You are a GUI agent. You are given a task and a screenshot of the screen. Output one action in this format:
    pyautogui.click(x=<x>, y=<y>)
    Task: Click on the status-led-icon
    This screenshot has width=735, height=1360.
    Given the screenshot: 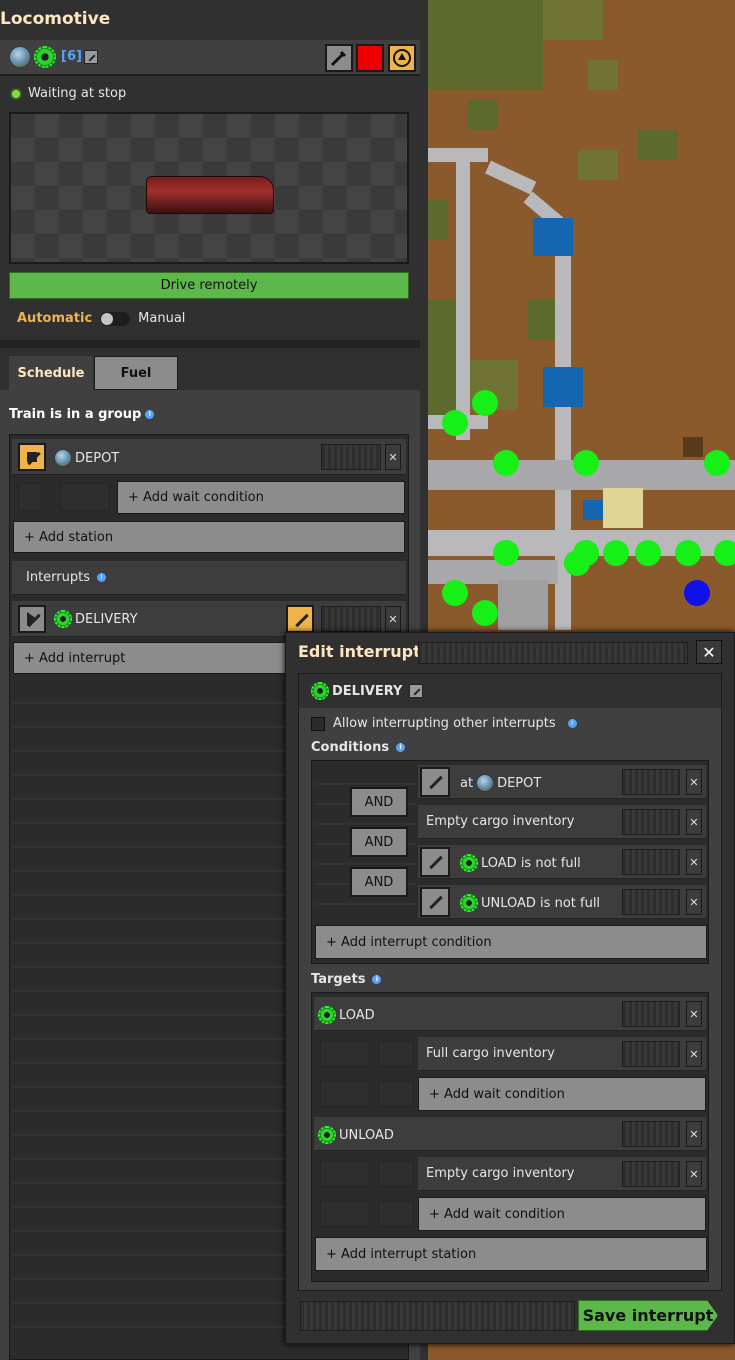 What is the action you would take?
    pyautogui.click(x=16, y=93)
    